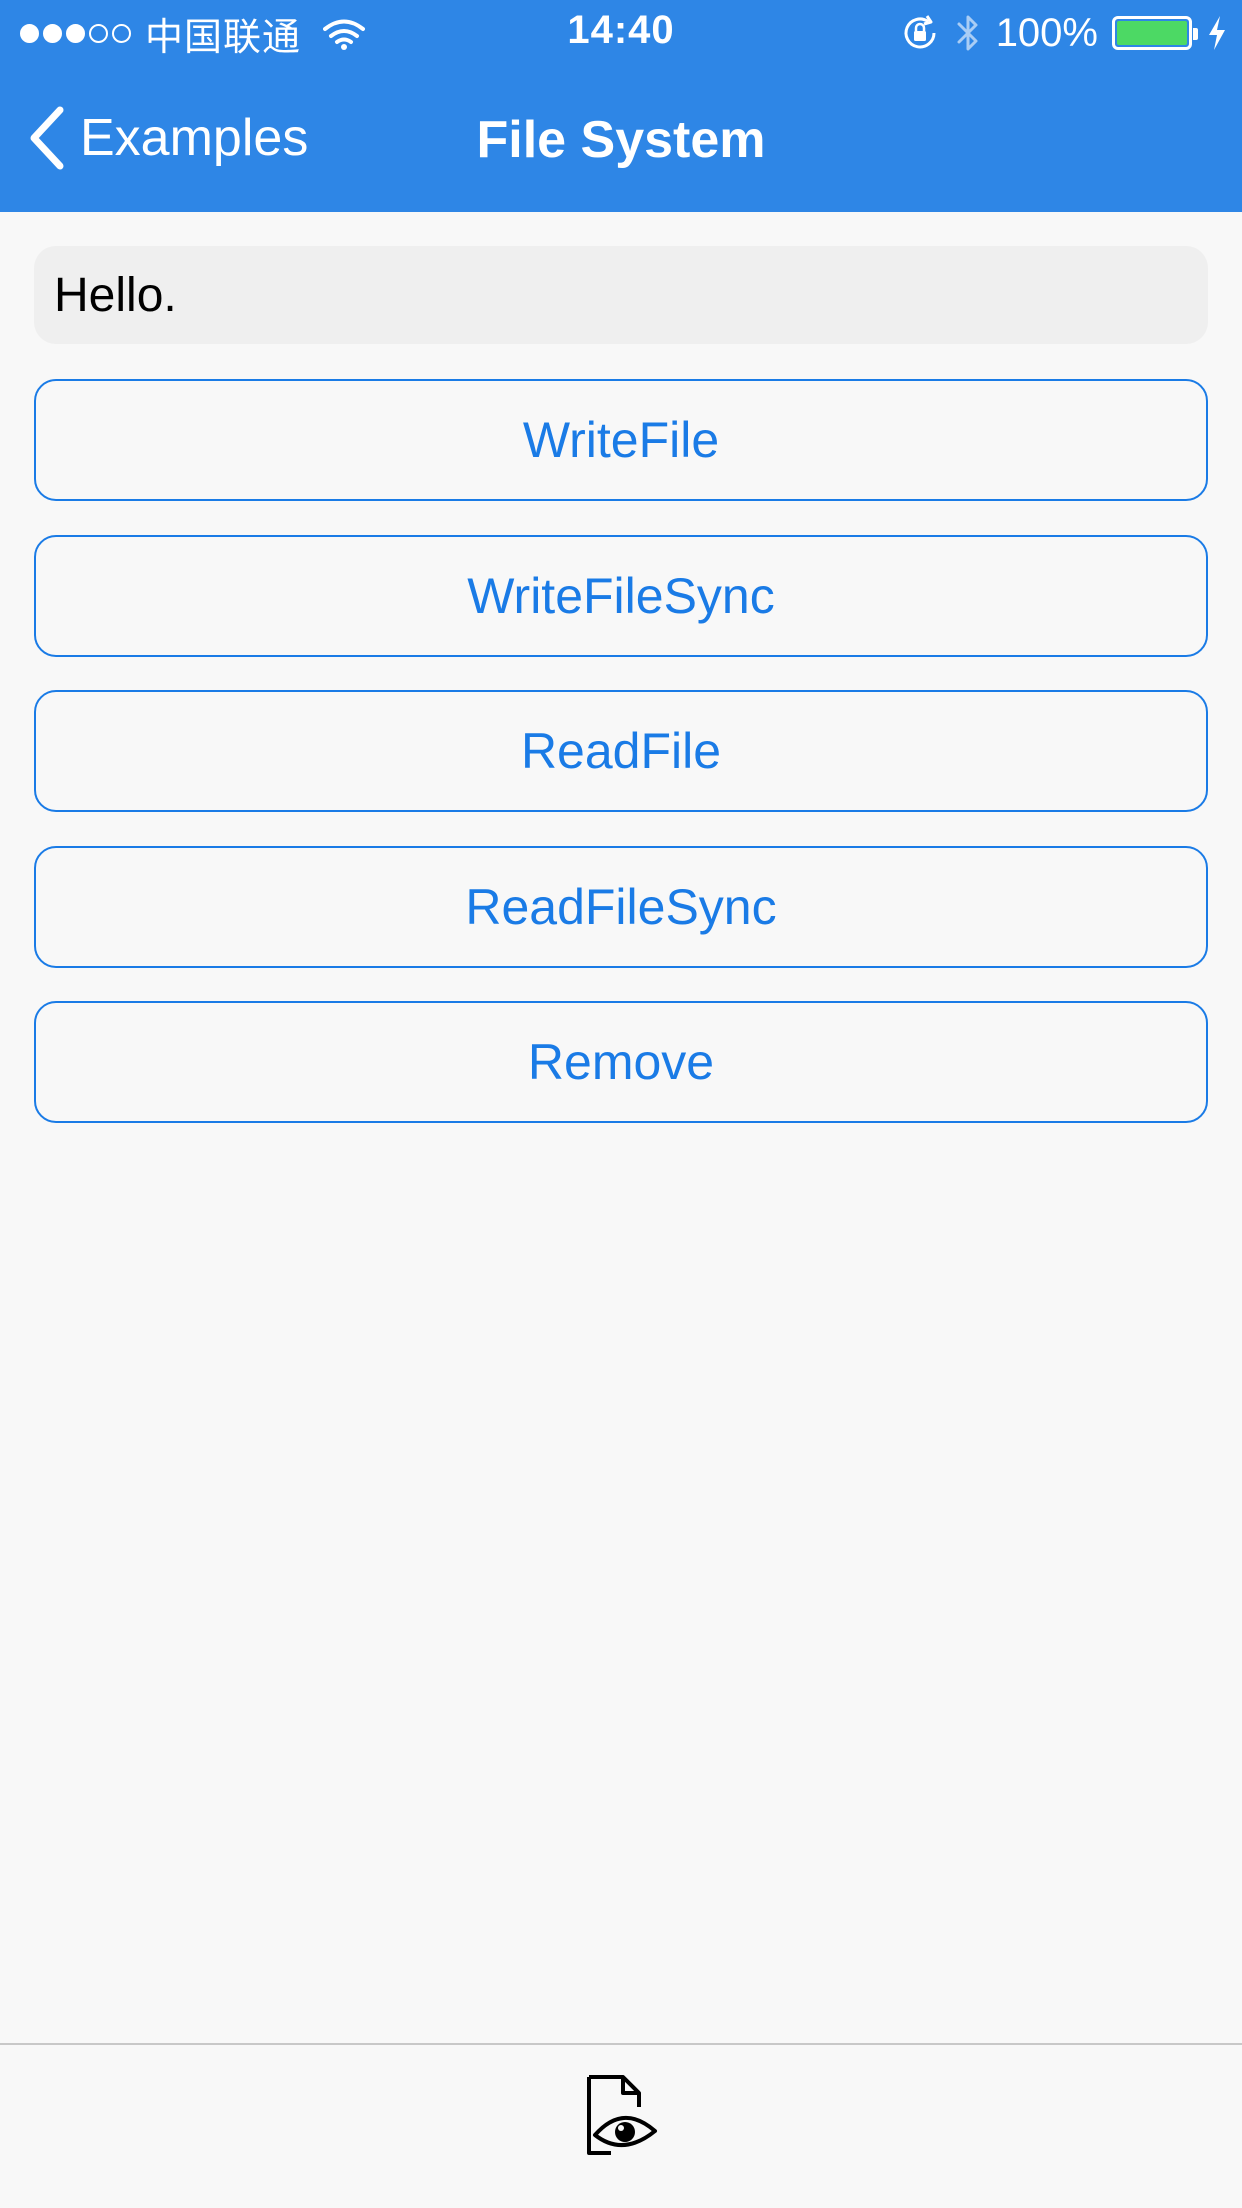 This screenshot has height=2208, width=1242. I want to click on status-bar: 中国联通 14:40 100%, so click(621, 33).